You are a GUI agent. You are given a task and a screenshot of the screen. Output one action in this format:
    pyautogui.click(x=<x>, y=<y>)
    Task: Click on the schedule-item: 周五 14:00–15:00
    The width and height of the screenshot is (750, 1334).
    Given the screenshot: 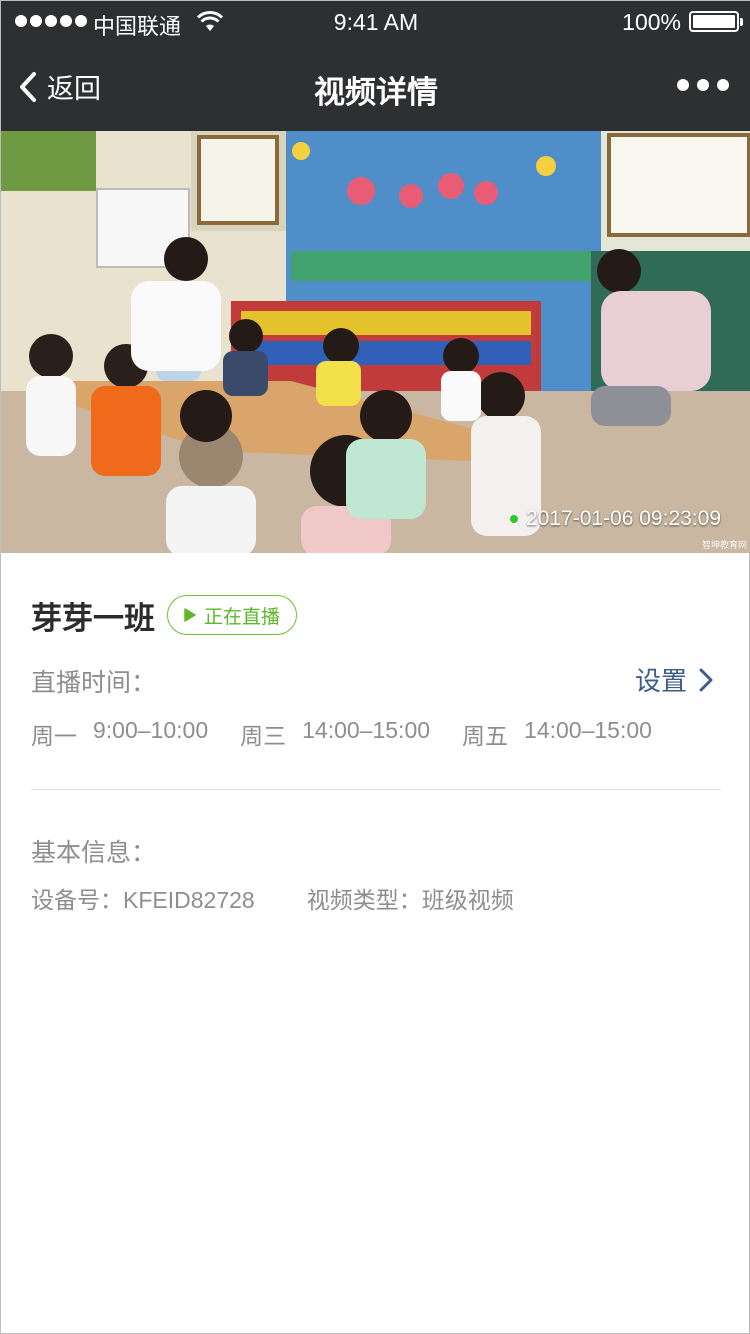 What is the action you would take?
    pyautogui.click(x=557, y=734)
    